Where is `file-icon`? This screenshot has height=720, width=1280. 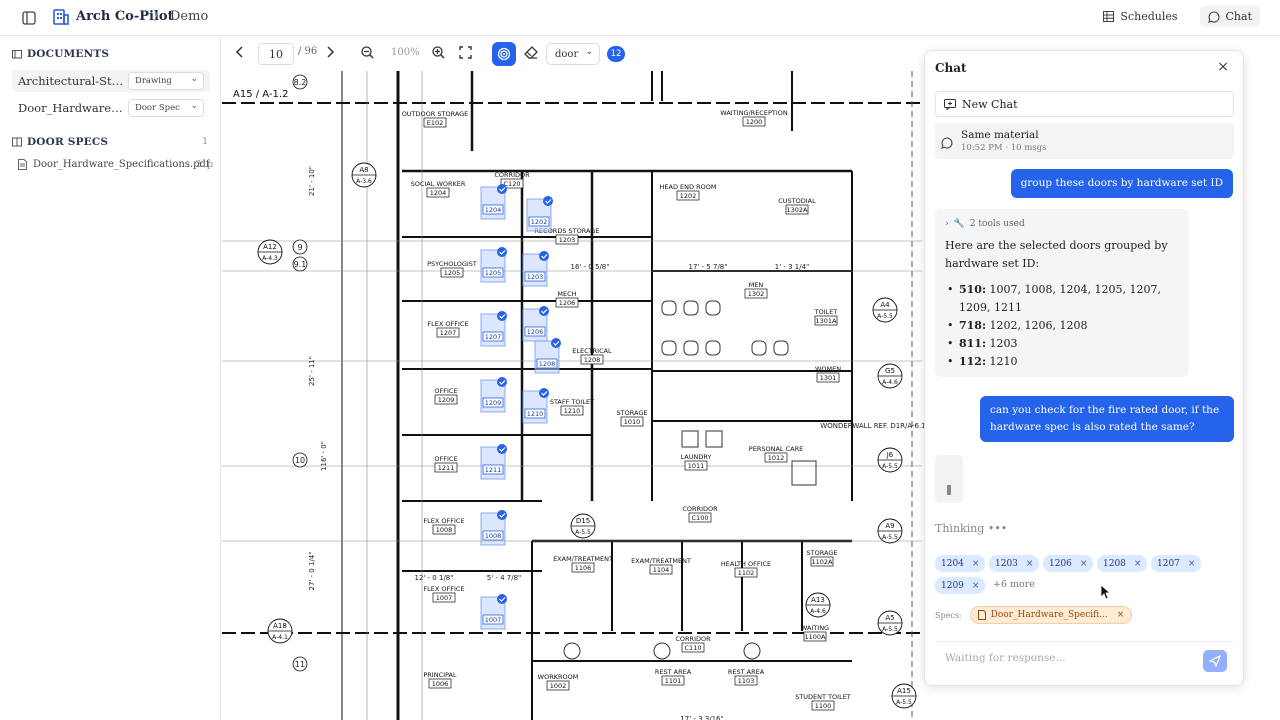
file-icon is located at coordinates (981, 615).